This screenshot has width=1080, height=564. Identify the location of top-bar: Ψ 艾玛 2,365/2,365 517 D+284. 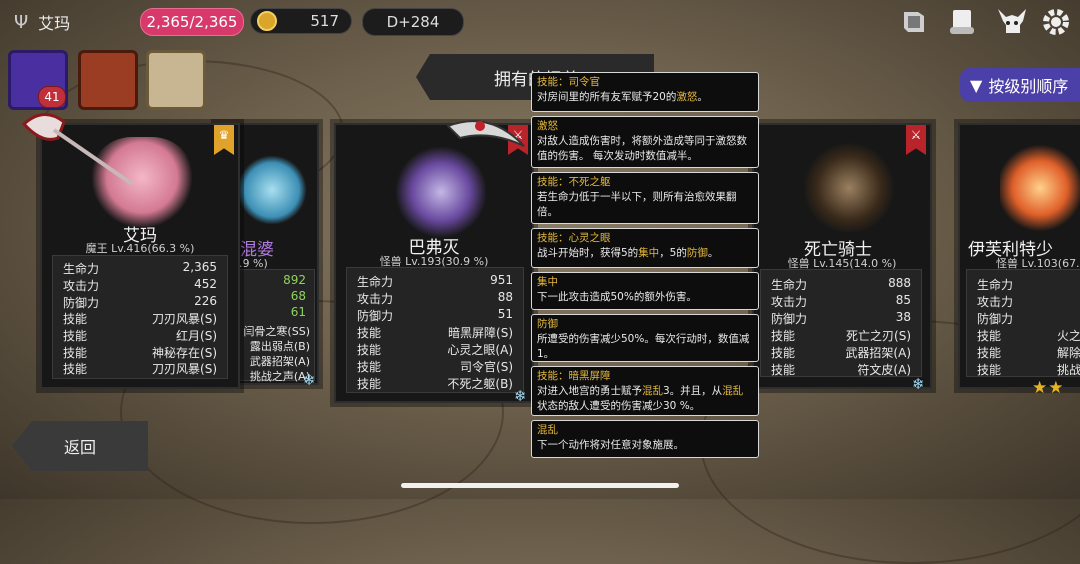
(540, 22).